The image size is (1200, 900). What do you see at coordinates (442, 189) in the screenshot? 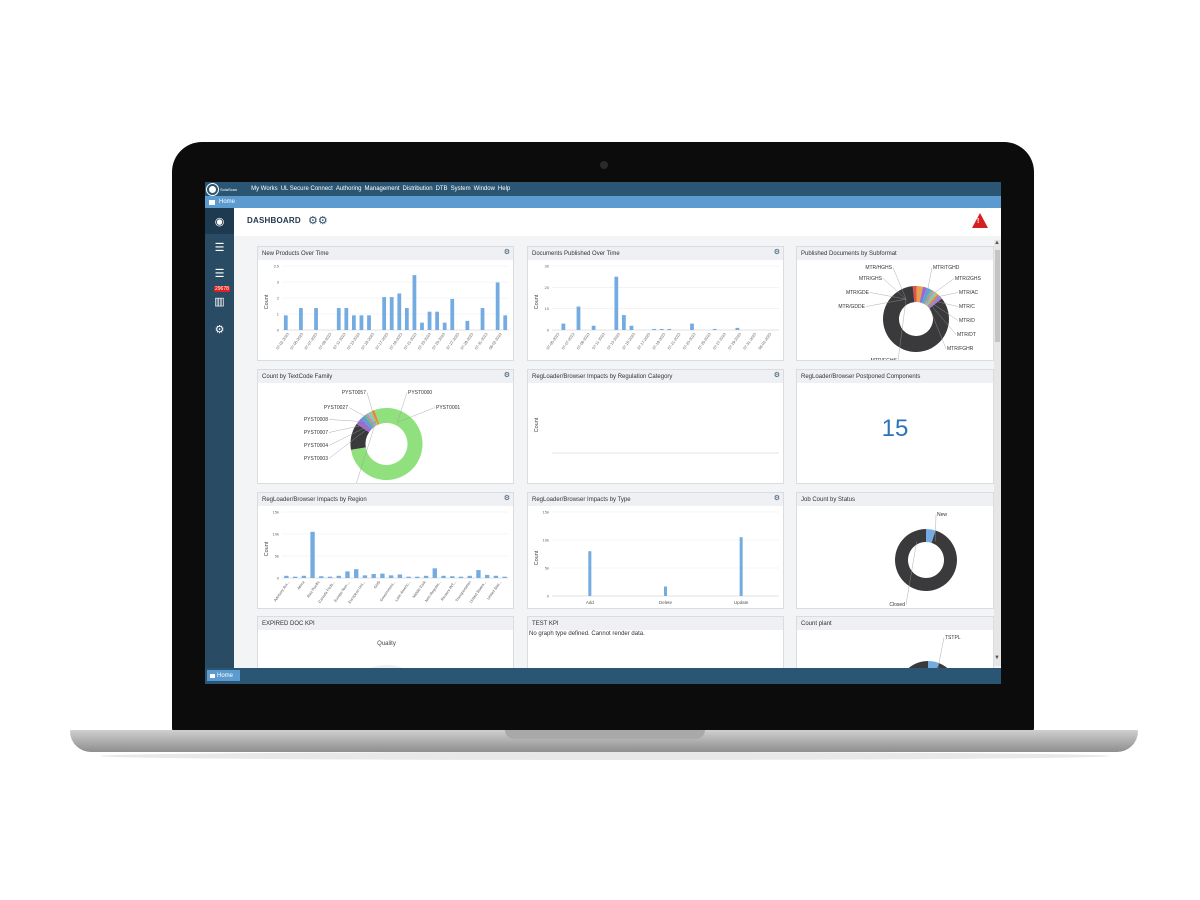
I see `menu-dtb: DTB` at bounding box center [442, 189].